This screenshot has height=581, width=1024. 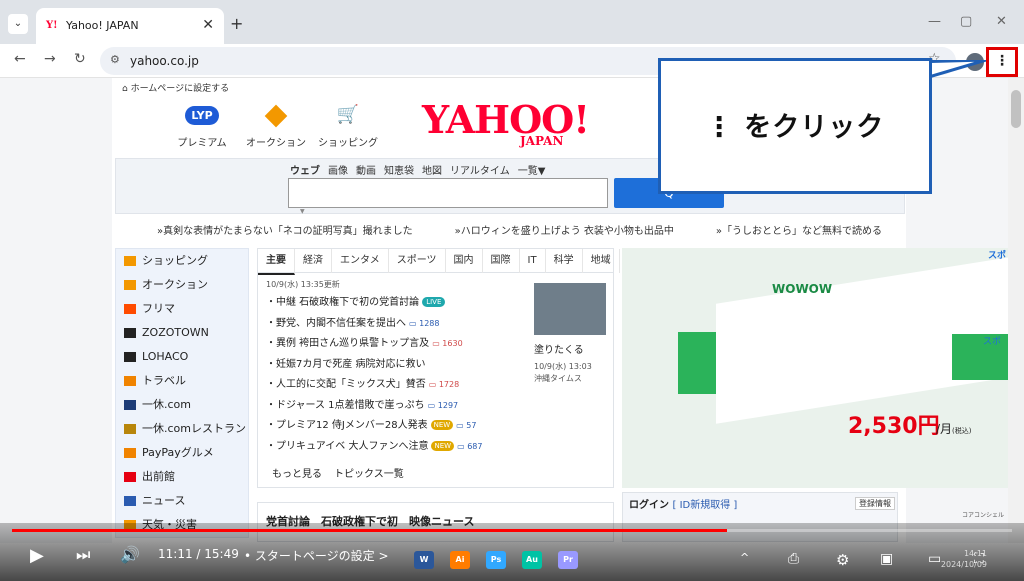 What do you see at coordinates (182, 309) in the screenshot?
I see `service-nav-item: フリマ` at bounding box center [182, 309].